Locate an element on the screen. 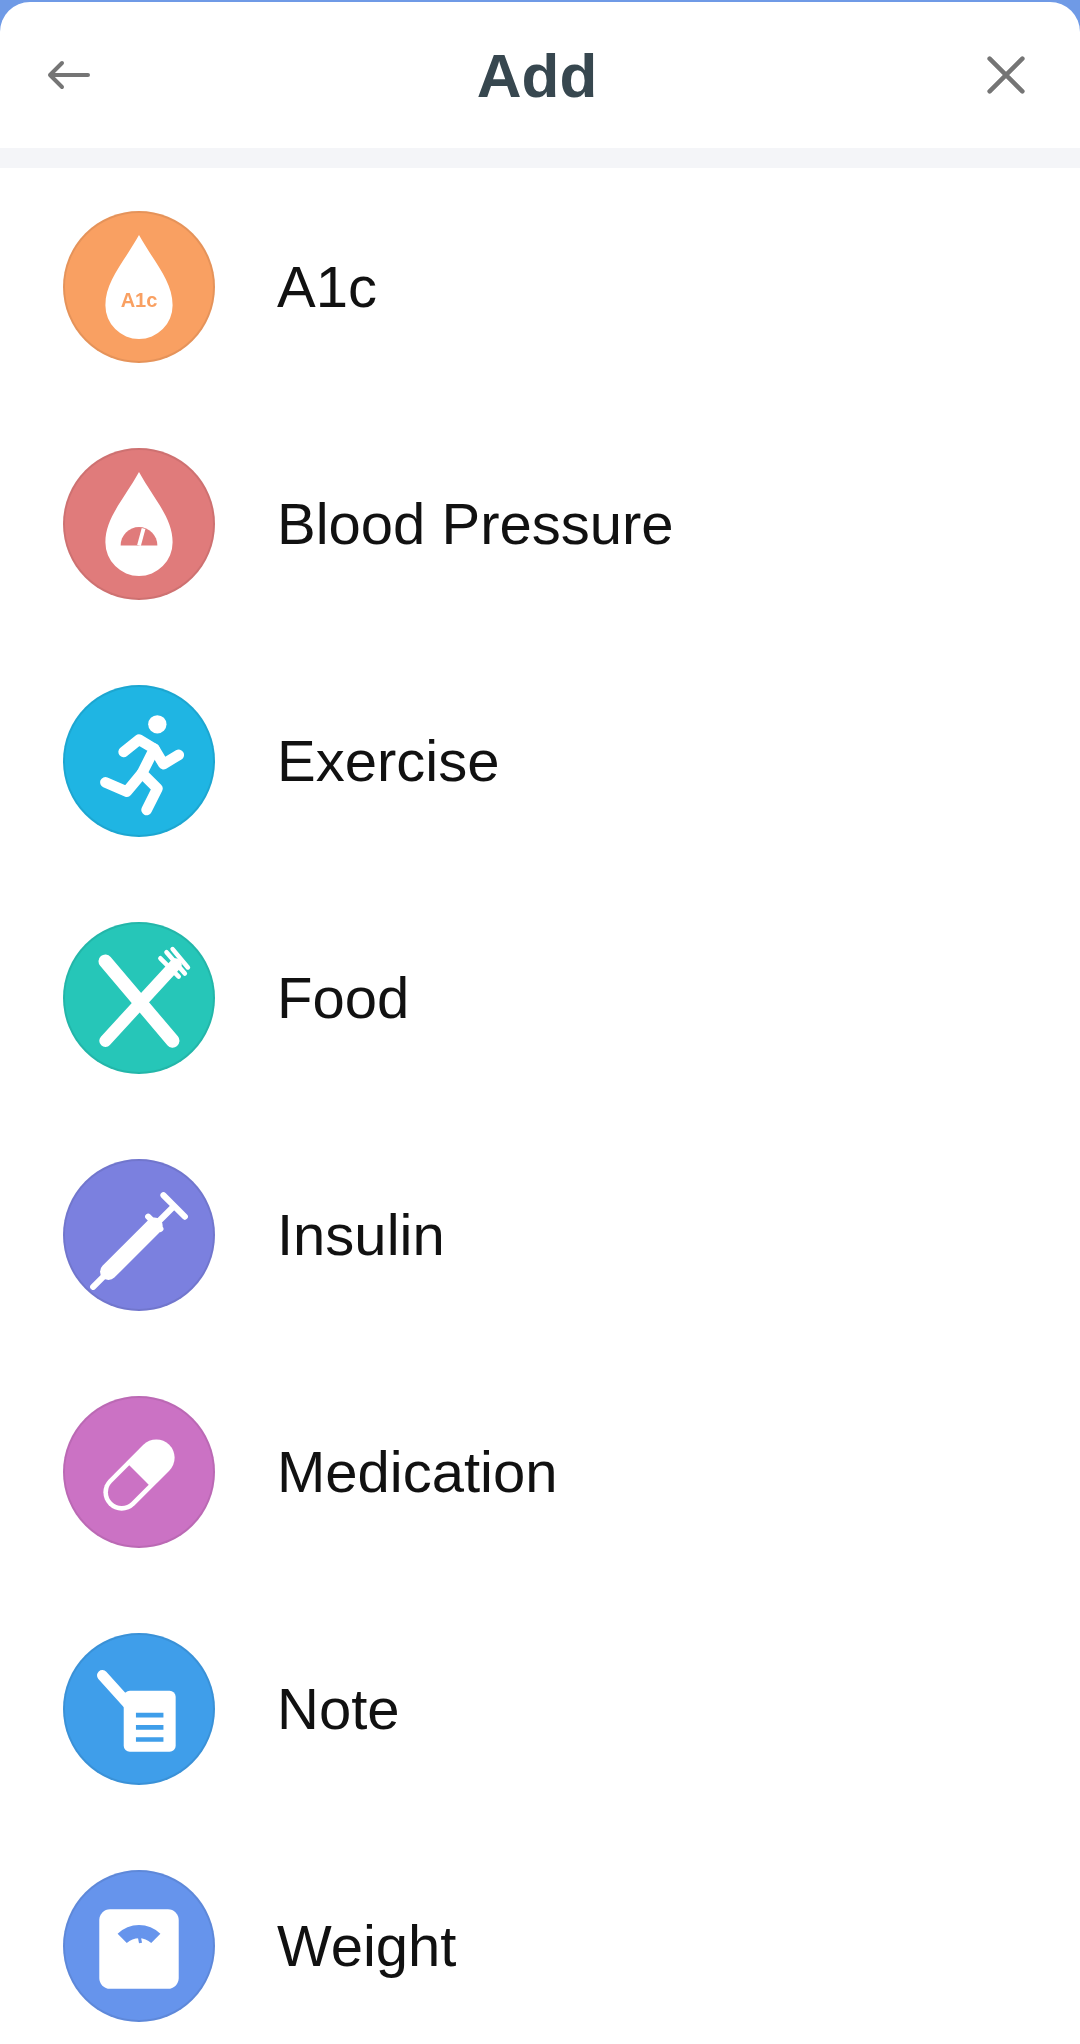 The width and height of the screenshot is (1080, 2044). option-label: Weight is located at coordinates (367, 1945).